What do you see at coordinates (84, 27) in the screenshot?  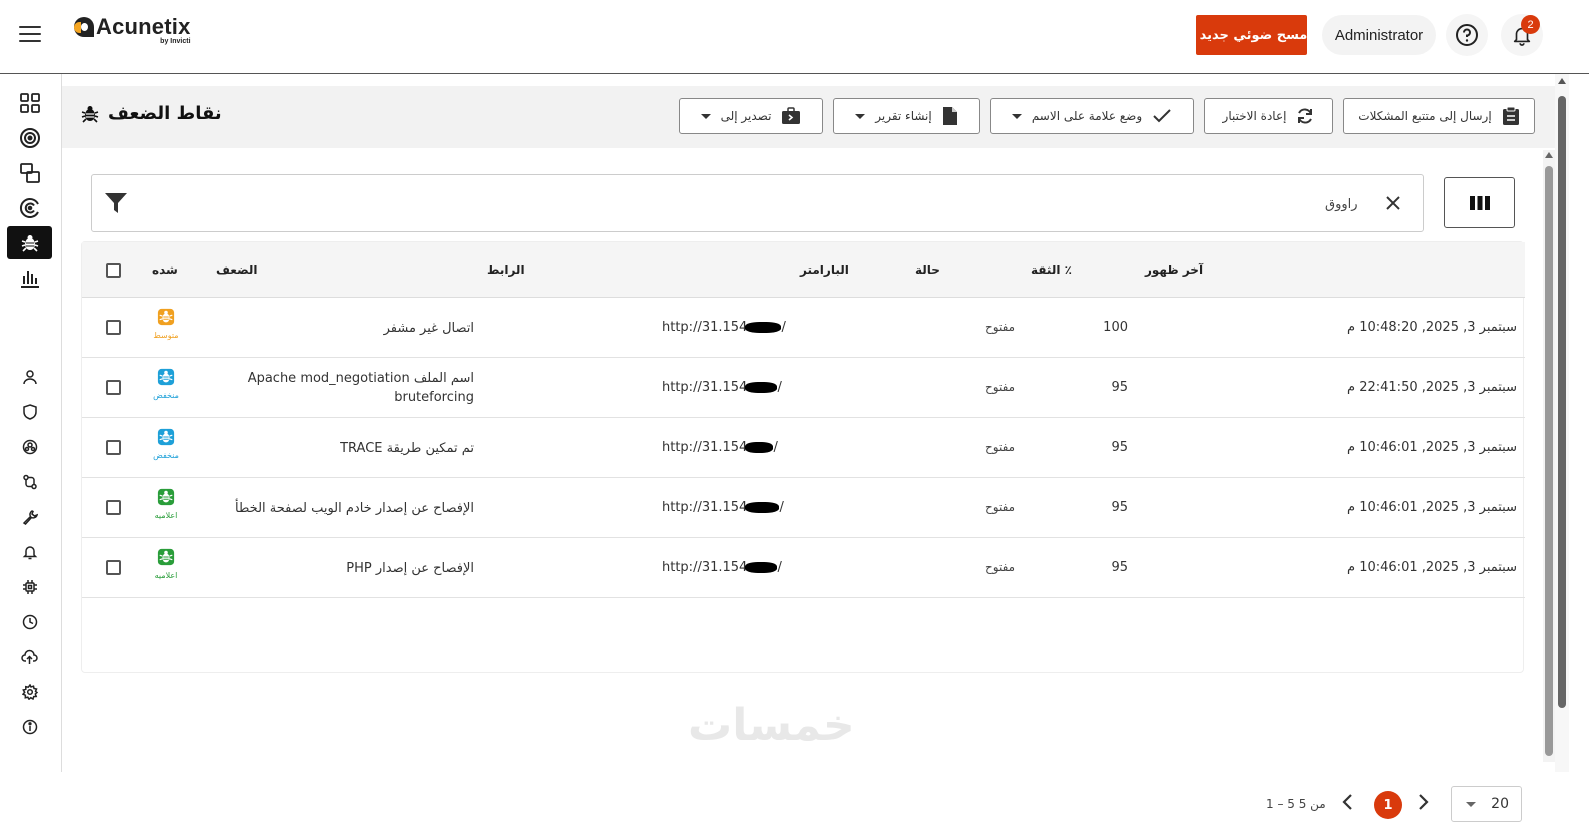 I see `logo-mark-icon` at bounding box center [84, 27].